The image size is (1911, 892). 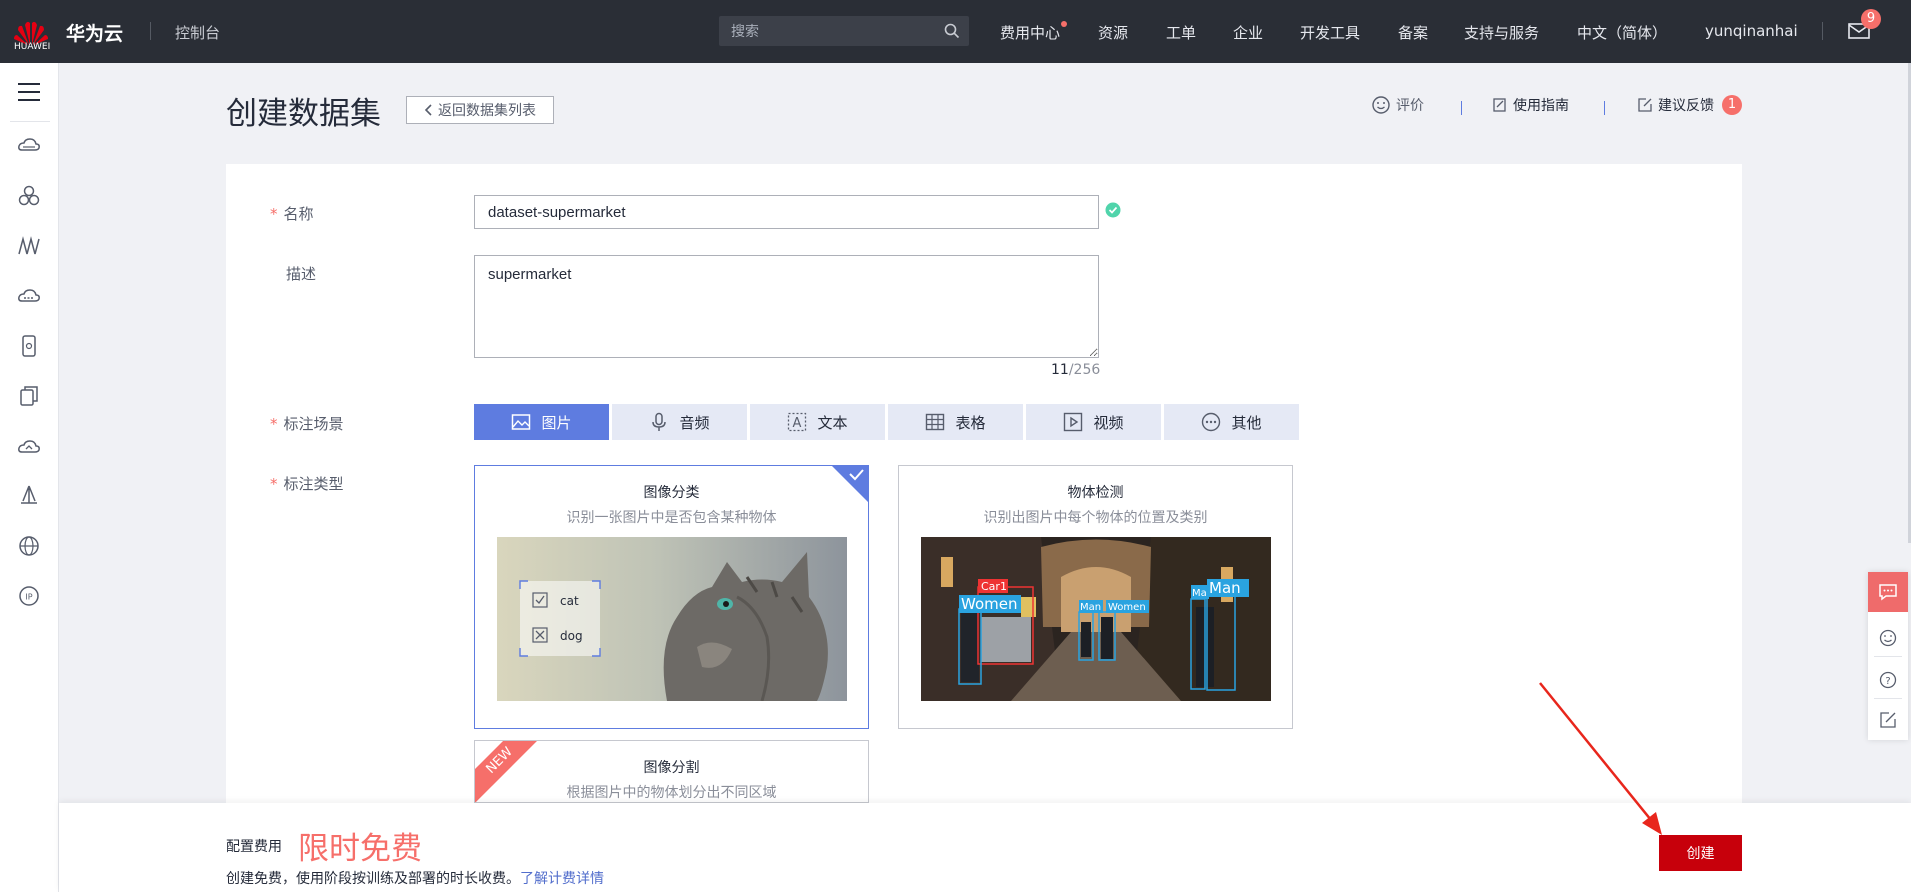 What do you see at coordinates (671, 793) in the screenshot?
I see `type-card-subtitle: 根据图片中的物体划分出不同区域` at bounding box center [671, 793].